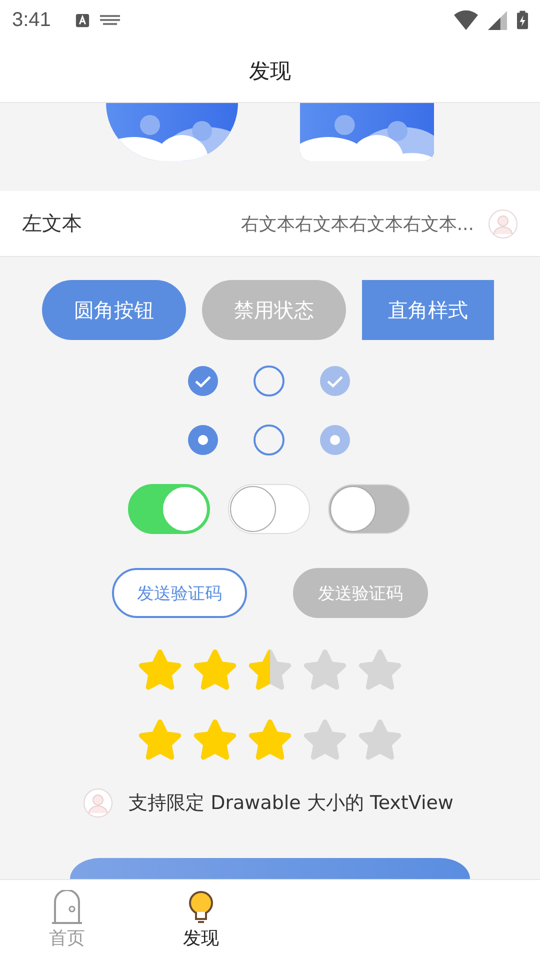 Image resolution: width=540 pixels, height=960 pixels. What do you see at coordinates (428, 310) in the screenshot?
I see `action-button: 直角样式` at bounding box center [428, 310].